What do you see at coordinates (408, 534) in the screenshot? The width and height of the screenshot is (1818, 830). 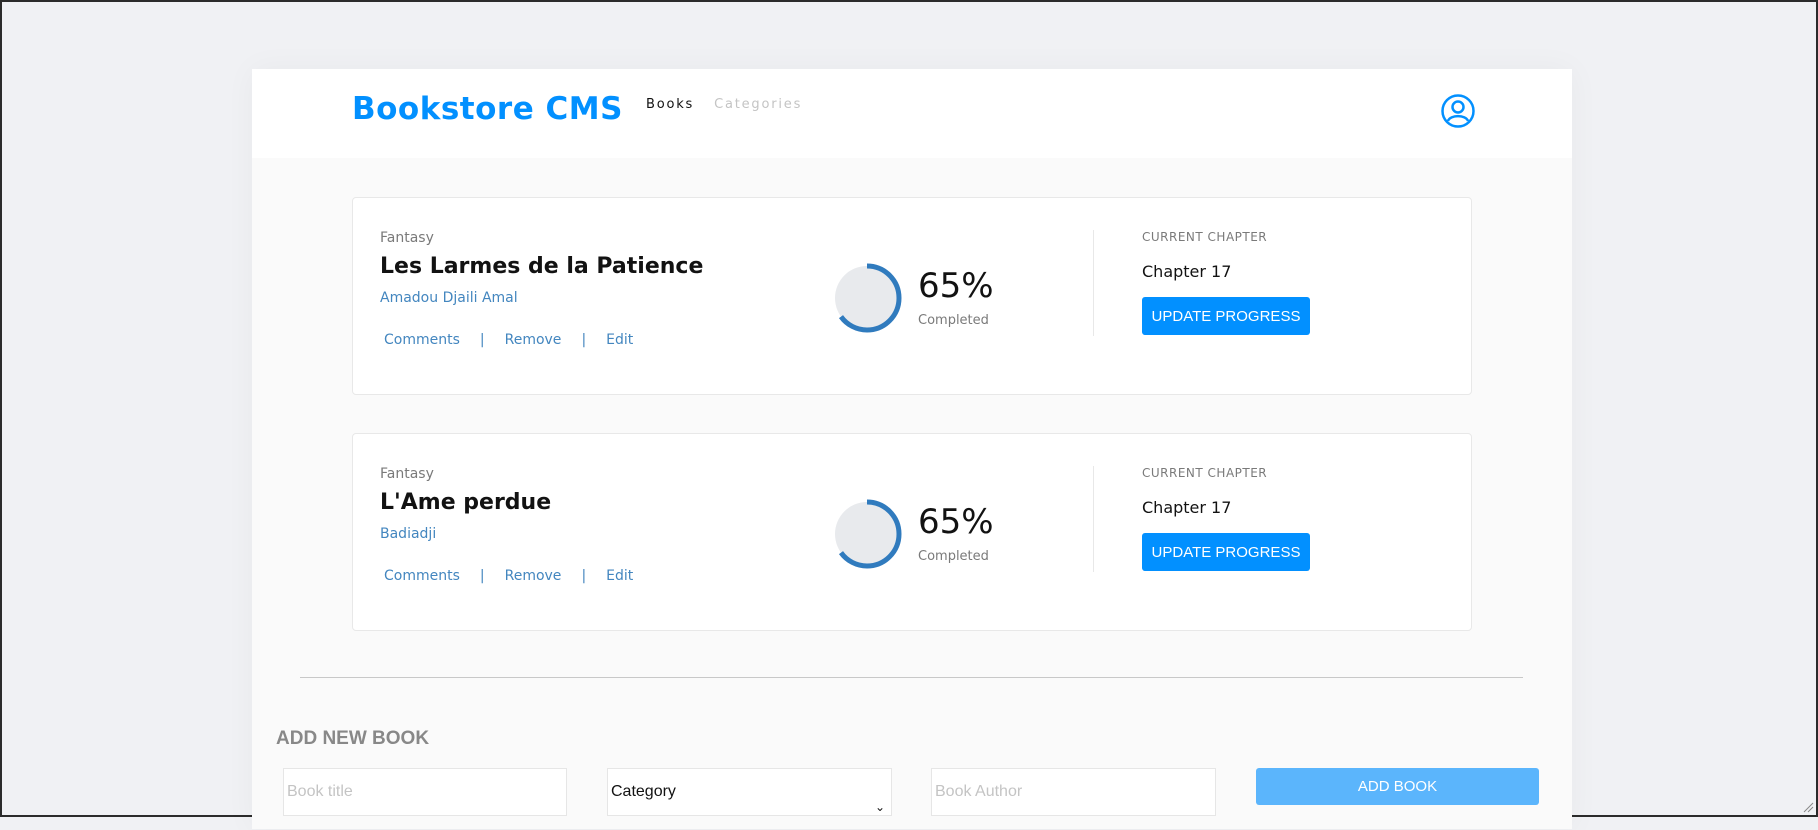 I see `book-author: Badiadji` at bounding box center [408, 534].